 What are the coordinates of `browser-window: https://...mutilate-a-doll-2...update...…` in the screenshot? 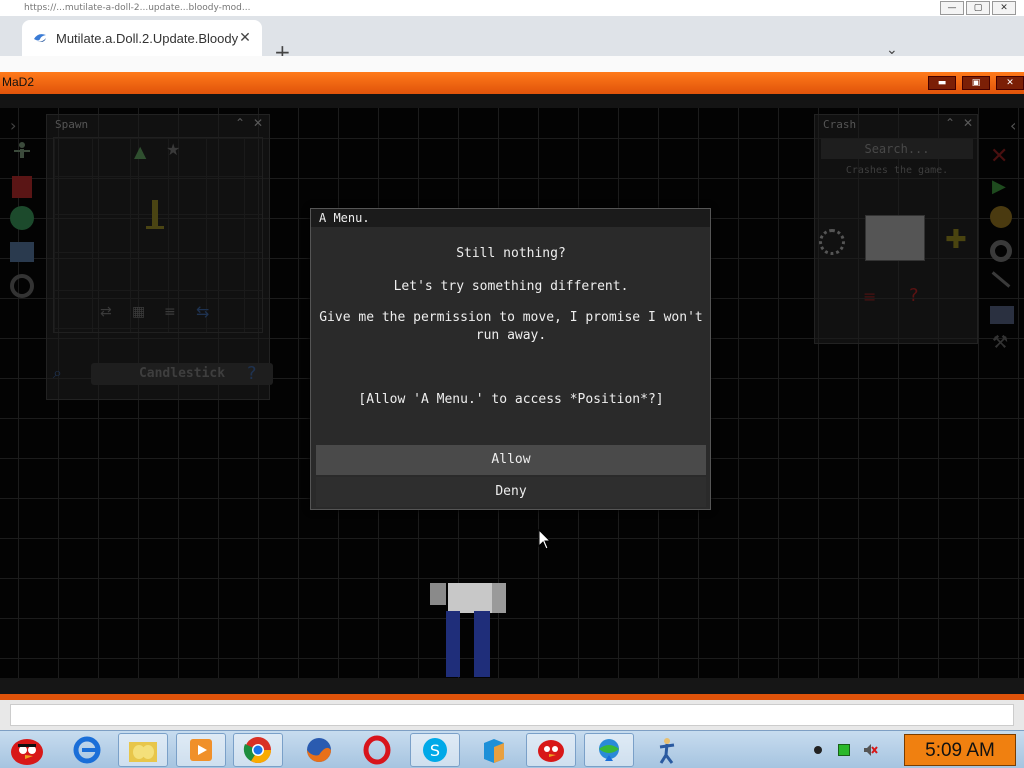 It's located at (512, 36).